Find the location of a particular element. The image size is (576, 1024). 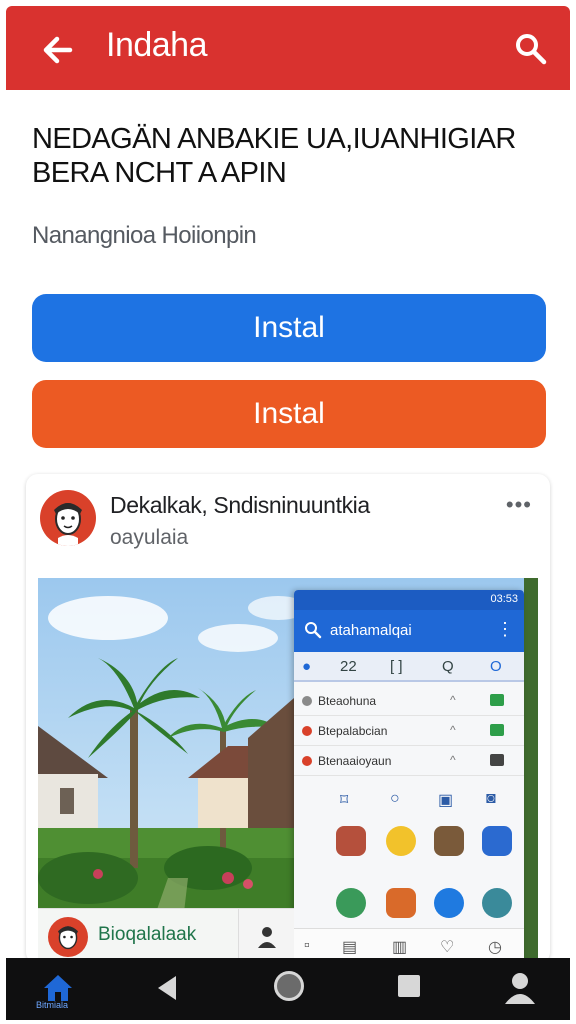

phone-status-bar: 03:53 is located at coordinates (409, 600).